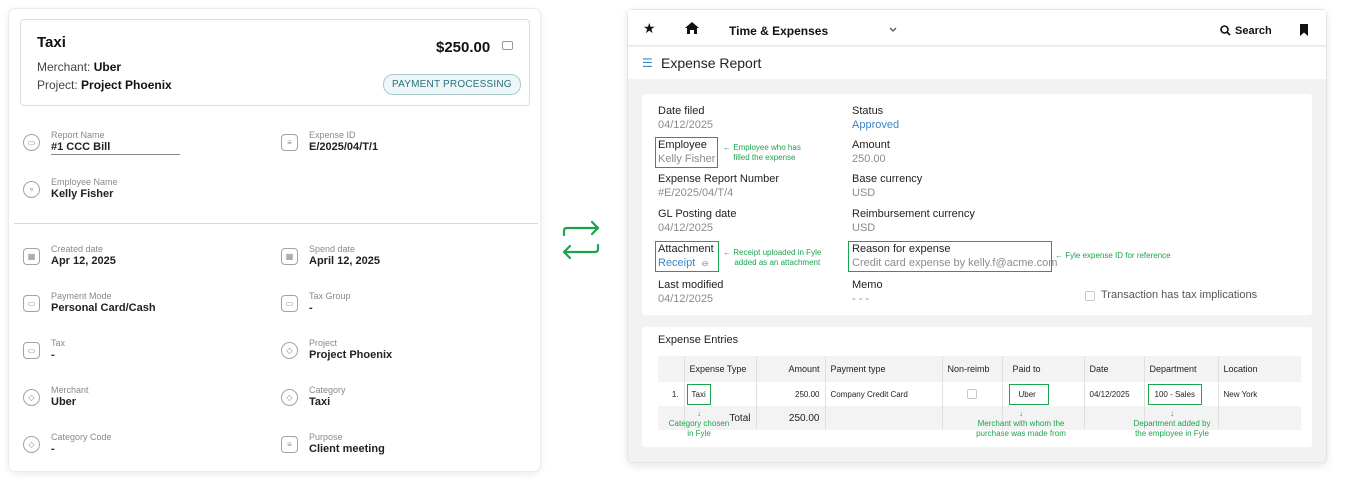 The image size is (1348, 483). I want to click on field-value: -, so click(53, 355).